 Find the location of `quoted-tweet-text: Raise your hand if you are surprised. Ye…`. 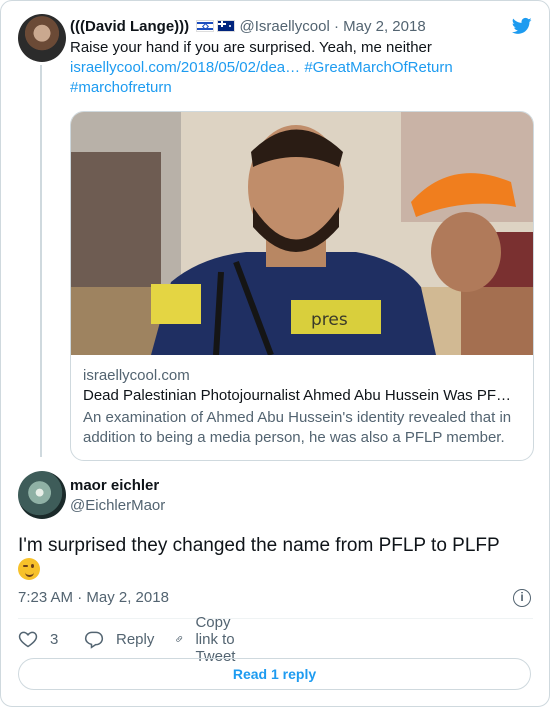

quoted-tweet-text: Raise your hand if you are surprised. Ye… is located at coordinates (261, 67).